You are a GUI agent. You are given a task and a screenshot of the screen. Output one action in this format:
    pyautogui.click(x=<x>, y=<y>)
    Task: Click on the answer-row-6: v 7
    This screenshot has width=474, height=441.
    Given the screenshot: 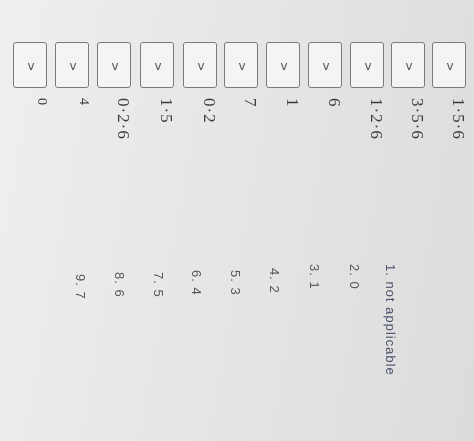 What is the action you would take?
    pyautogui.click(x=242, y=240)
    